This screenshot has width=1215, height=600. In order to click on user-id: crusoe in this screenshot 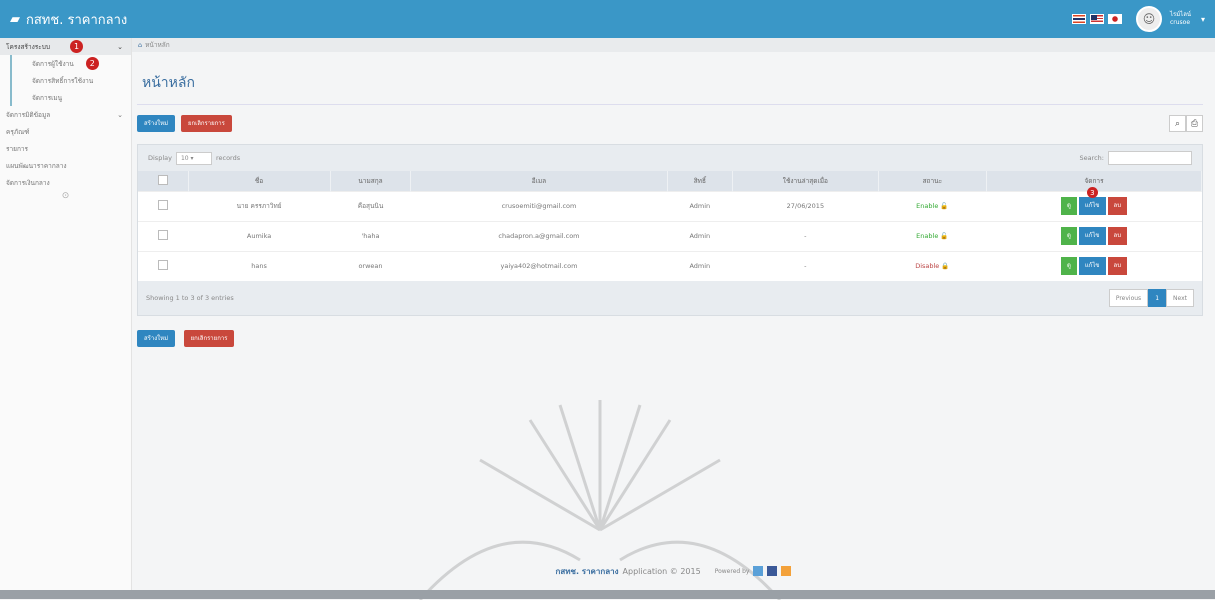, I will do `click(1180, 22)`.